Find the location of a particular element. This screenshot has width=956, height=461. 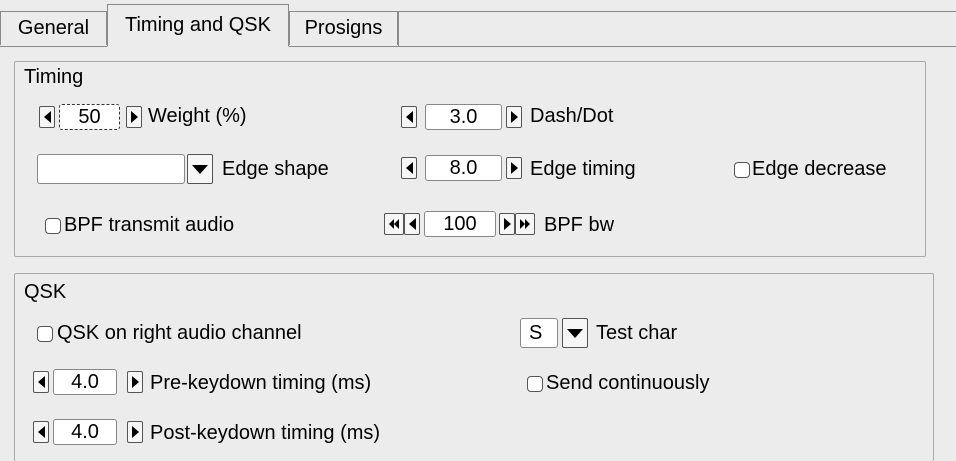

dashdot-input: 3.0 is located at coordinates (463, 117).